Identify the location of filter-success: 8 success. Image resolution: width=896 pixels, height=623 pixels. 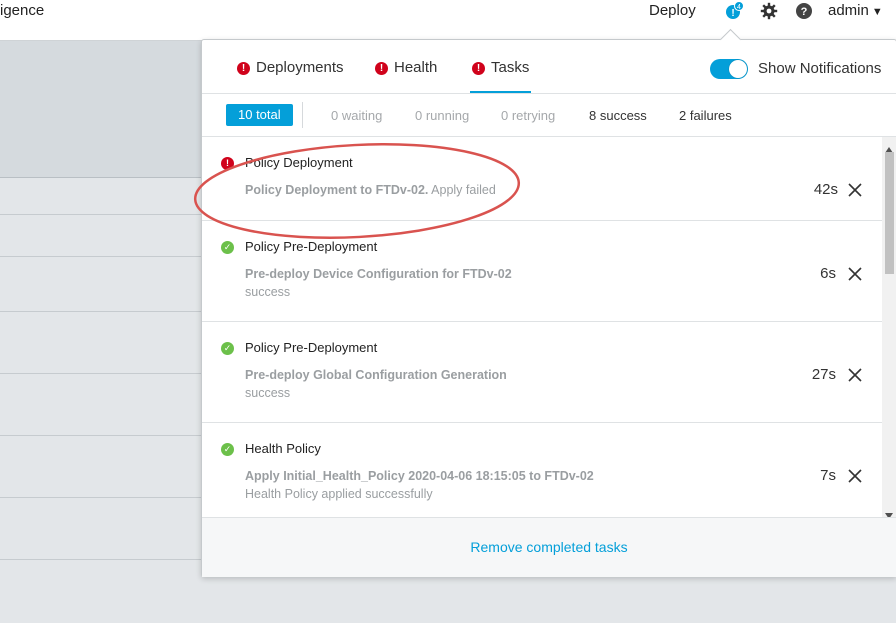
(618, 115).